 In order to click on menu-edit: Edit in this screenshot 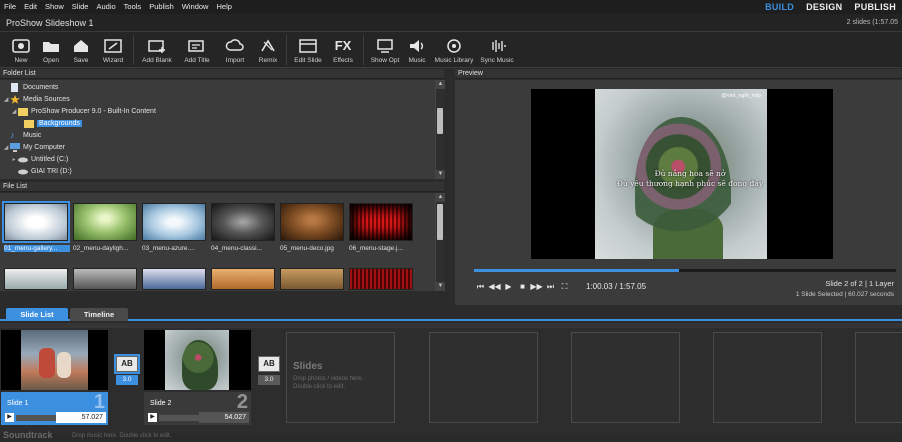, I will do `click(30, 7)`.